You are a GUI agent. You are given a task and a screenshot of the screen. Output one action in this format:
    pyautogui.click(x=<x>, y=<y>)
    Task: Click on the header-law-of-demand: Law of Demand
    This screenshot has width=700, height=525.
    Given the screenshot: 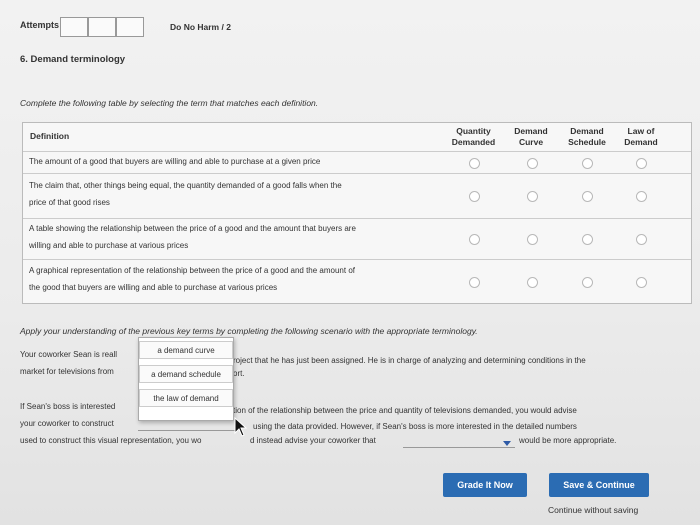 What is the action you would take?
    pyautogui.click(x=641, y=137)
    